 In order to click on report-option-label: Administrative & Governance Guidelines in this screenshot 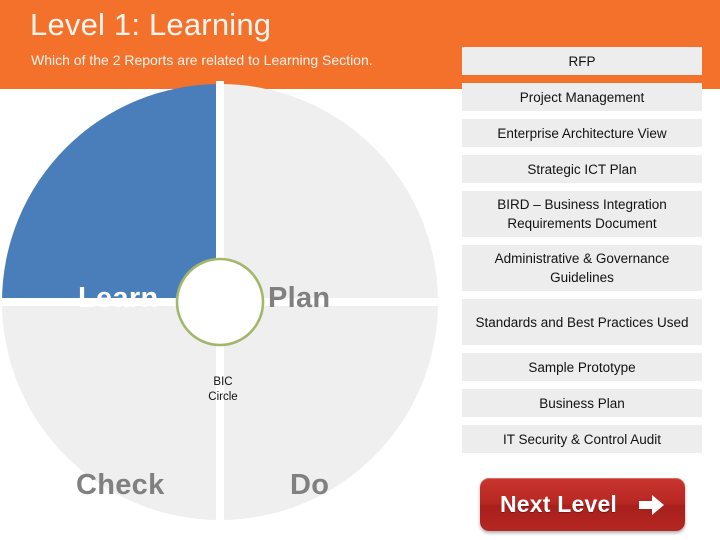, I will do `click(582, 268)`.